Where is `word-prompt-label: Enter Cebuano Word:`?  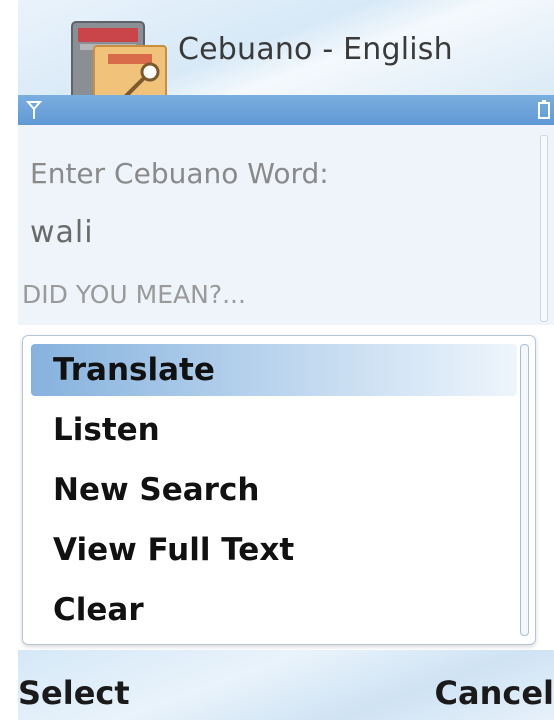 word-prompt-label: Enter Cebuano Word: is located at coordinates (179, 173).